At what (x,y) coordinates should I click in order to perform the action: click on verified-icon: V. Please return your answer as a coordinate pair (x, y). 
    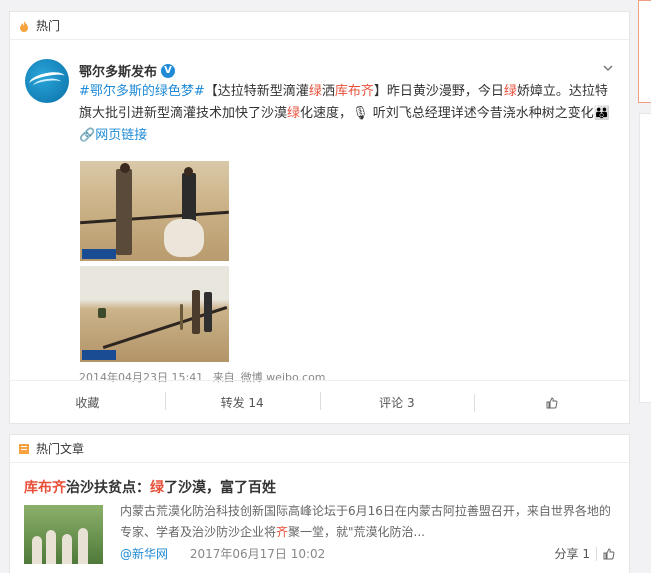
    Looking at the image, I should click on (168, 70).